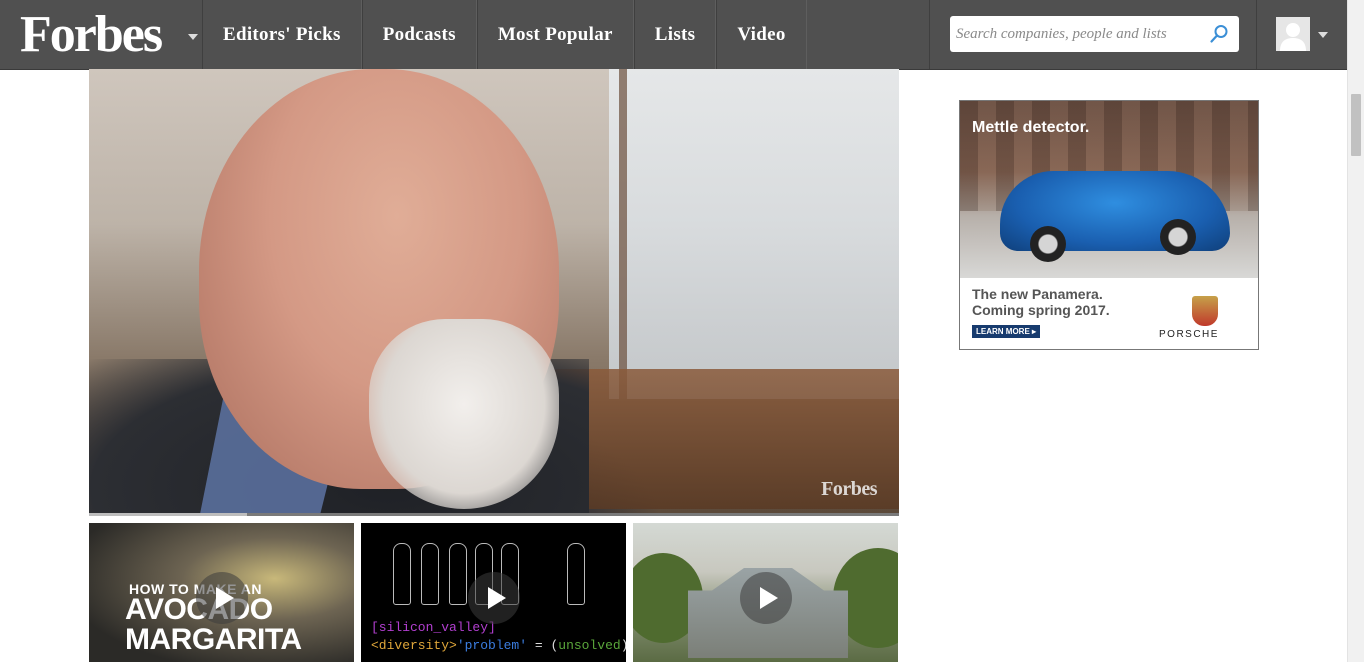 The width and height of the screenshot is (1364, 662). Describe the element at coordinates (1219, 34) in the screenshot. I see `search-icon` at that location.